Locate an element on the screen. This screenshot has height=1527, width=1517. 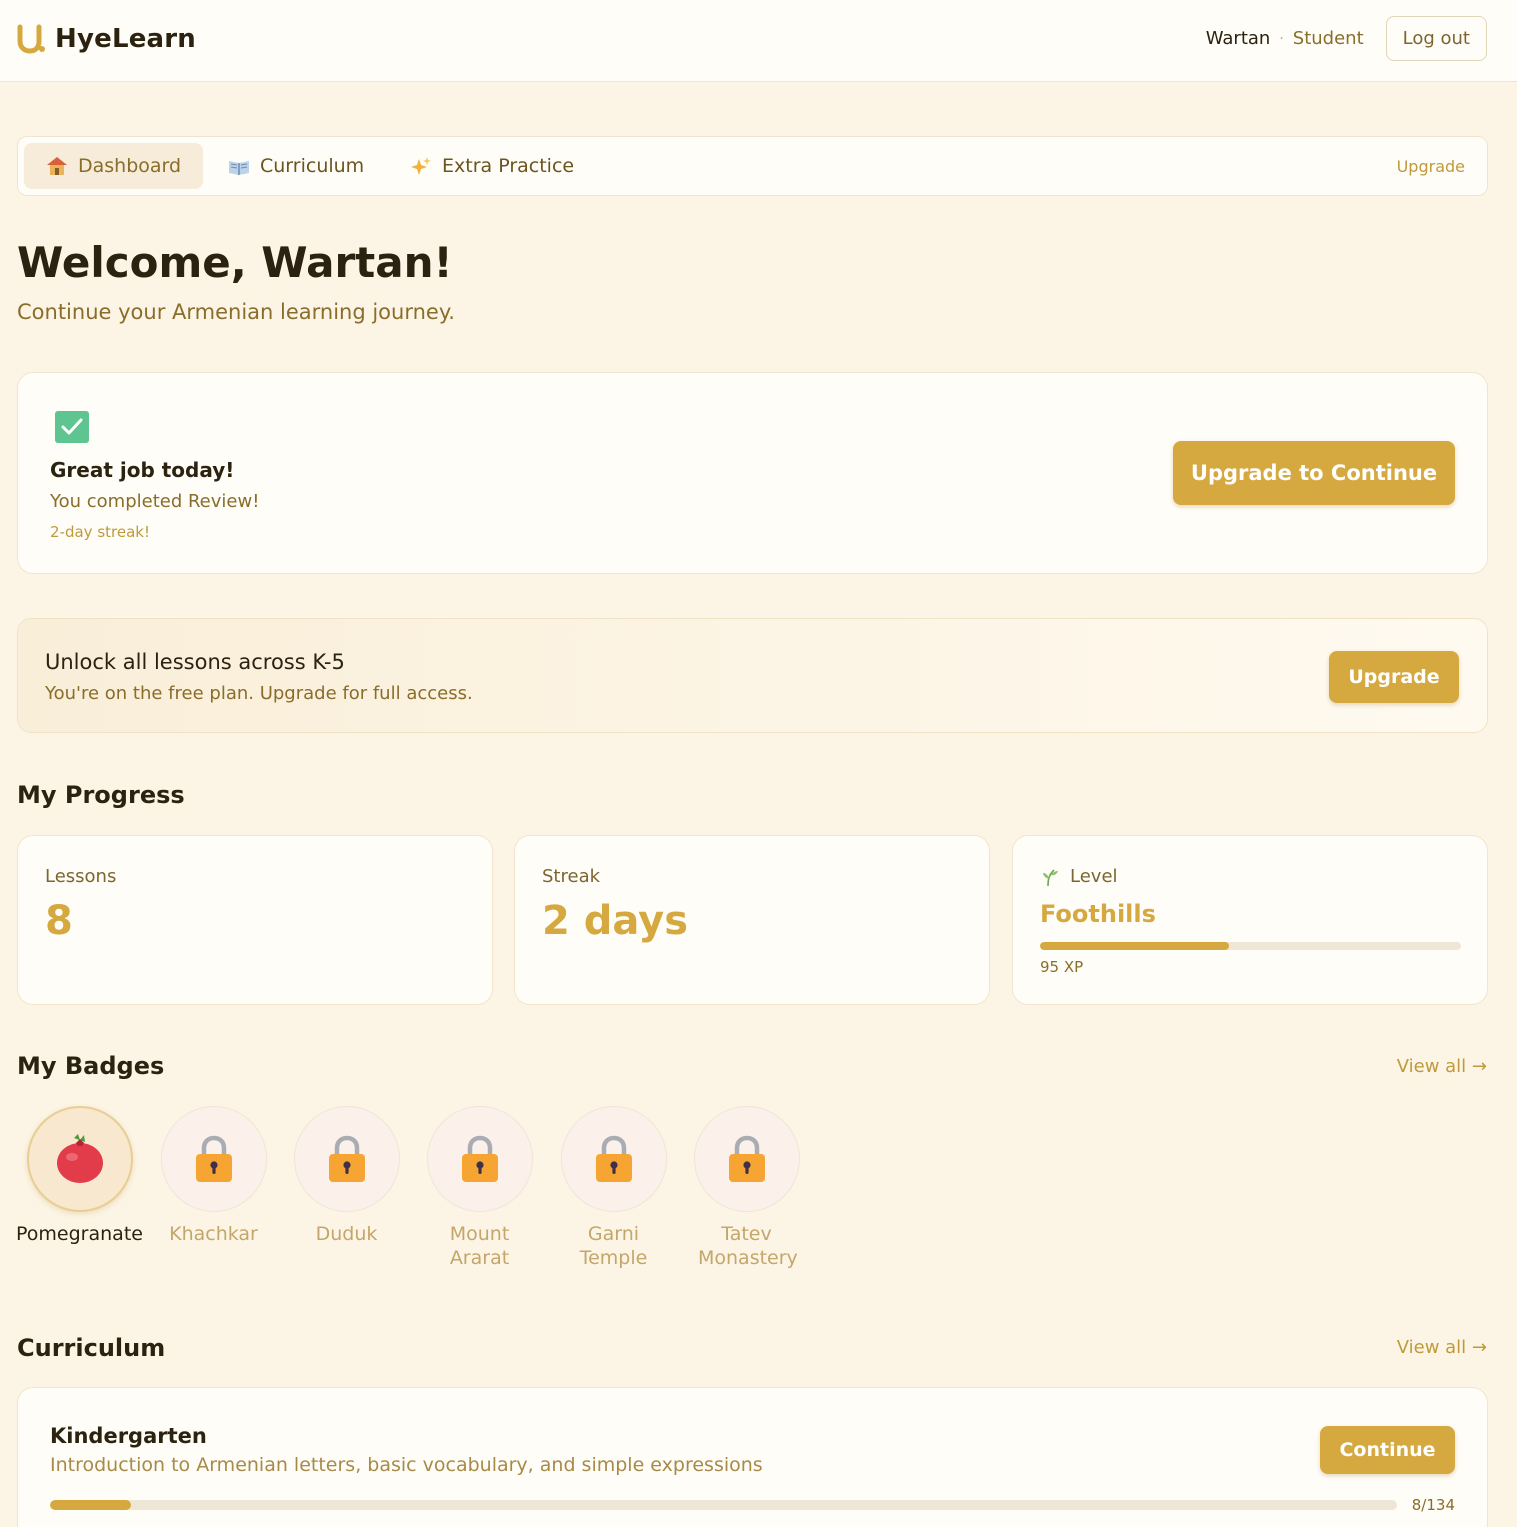
curriculum-view-all-link: View all → is located at coordinates (1442, 1347).